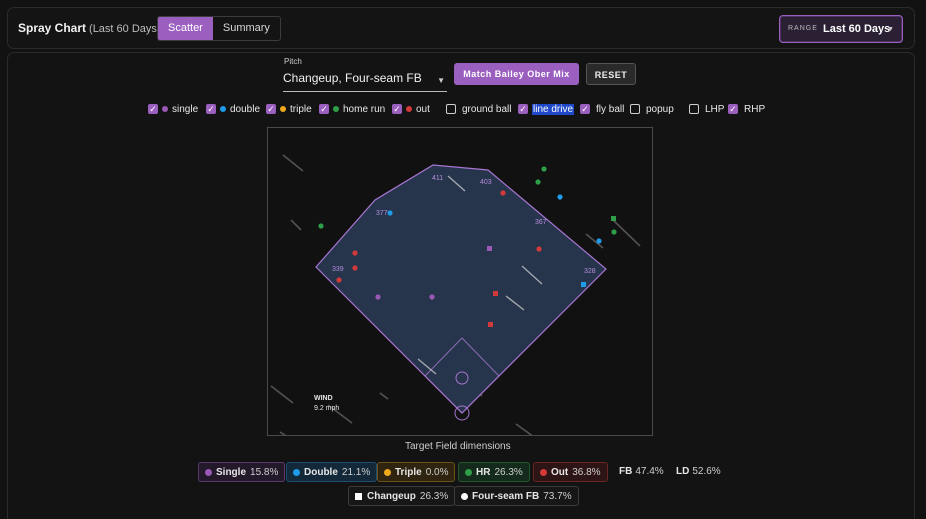  I want to click on filter-rhp: ✓ RHP, so click(746, 109).